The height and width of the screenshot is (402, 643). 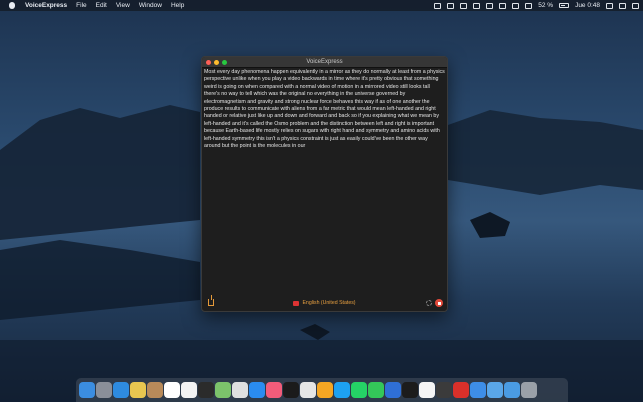 What do you see at coordinates (104, 390) in the screenshot?
I see `launchpad-icon` at bounding box center [104, 390].